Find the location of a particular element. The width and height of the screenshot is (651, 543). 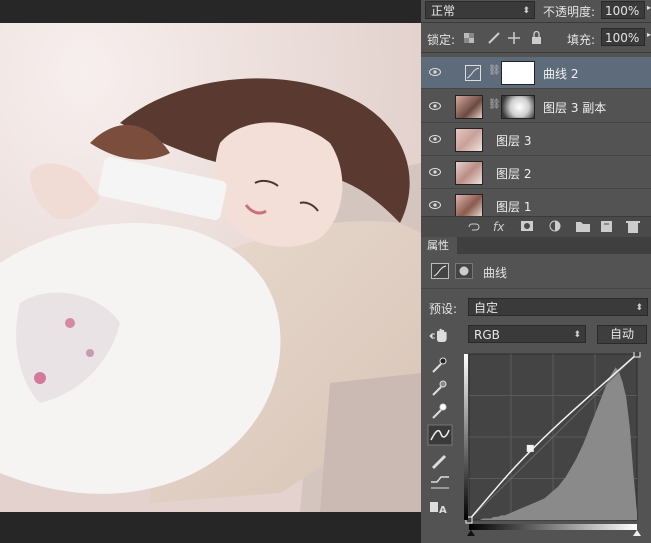

preset-label: 预设: is located at coordinates (443, 309).